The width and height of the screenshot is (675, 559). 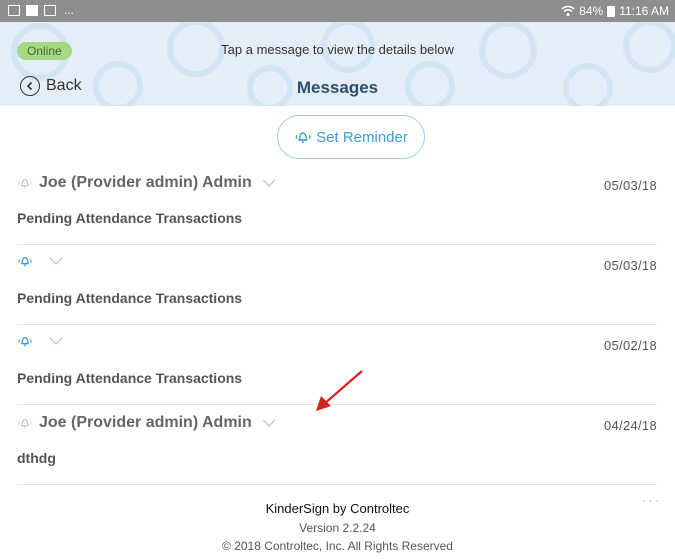 I want to click on image-notification-icon, so click(x=14, y=10).